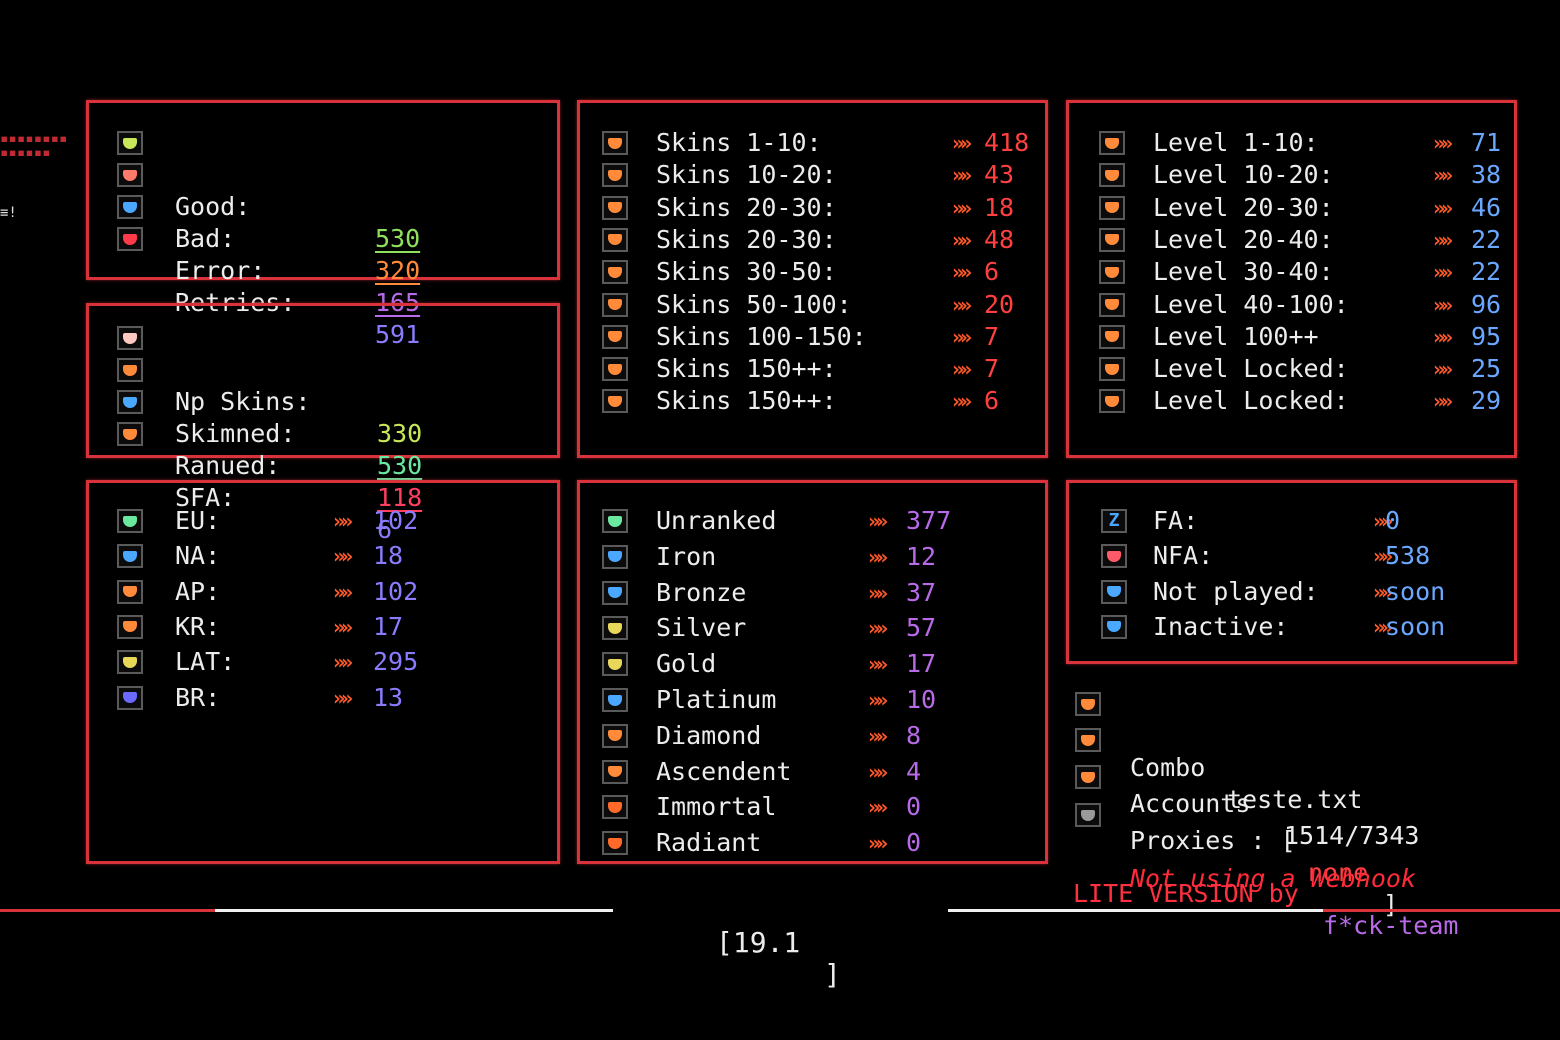 This screenshot has height=1040, width=1560. Describe the element at coordinates (388, 697) in the screenshot. I see `region-row-value: 13` at that location.